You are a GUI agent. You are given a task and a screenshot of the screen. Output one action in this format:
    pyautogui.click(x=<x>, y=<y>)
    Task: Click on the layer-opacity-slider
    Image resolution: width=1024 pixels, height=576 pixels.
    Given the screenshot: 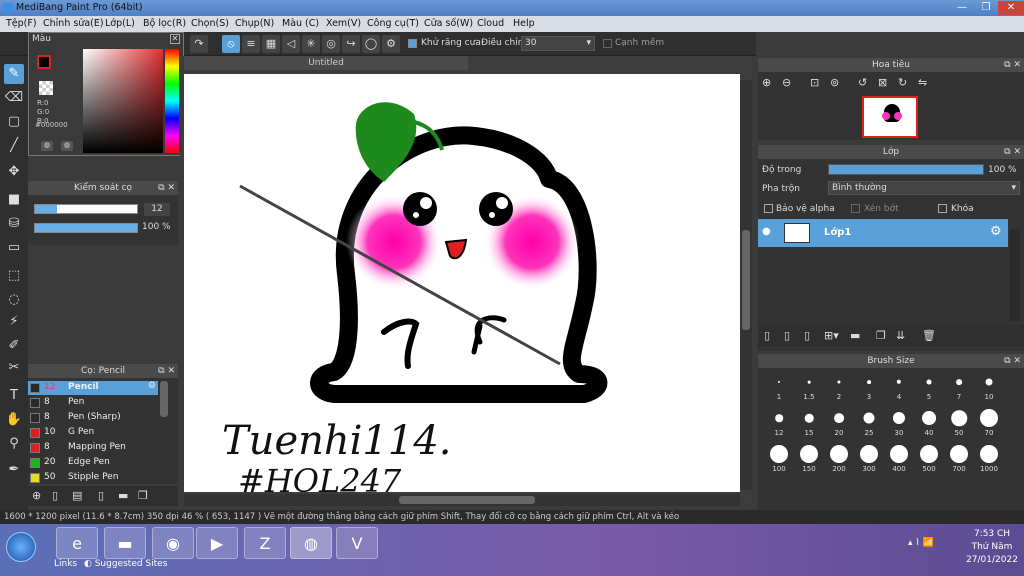 What is the action you would take?
    pyautogui.click(x=906, y=169)
    